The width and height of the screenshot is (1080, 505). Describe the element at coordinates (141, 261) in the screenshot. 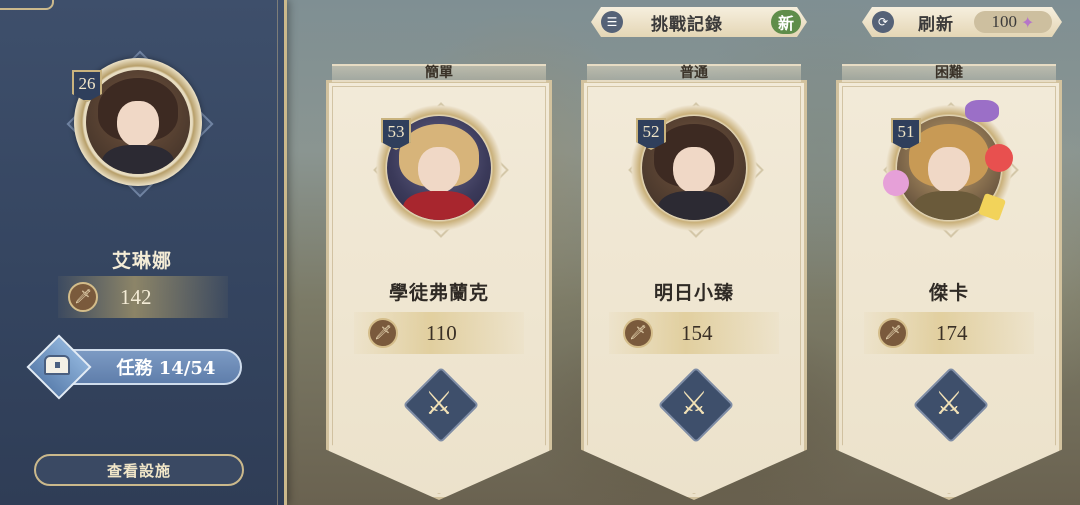

I see `player-name: 艾琳娜` at that location.